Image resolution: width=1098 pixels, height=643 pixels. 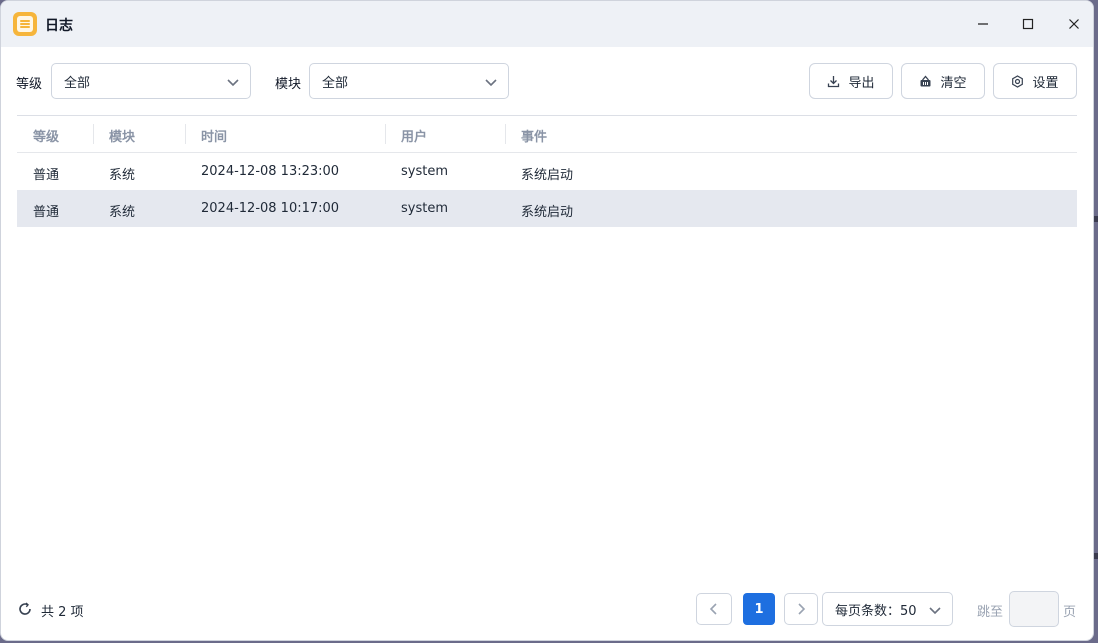 What do you see at coordinates (77, 83) in the screenshot?
I see `level-select-value: 全部` at bounding box center [77, 83].